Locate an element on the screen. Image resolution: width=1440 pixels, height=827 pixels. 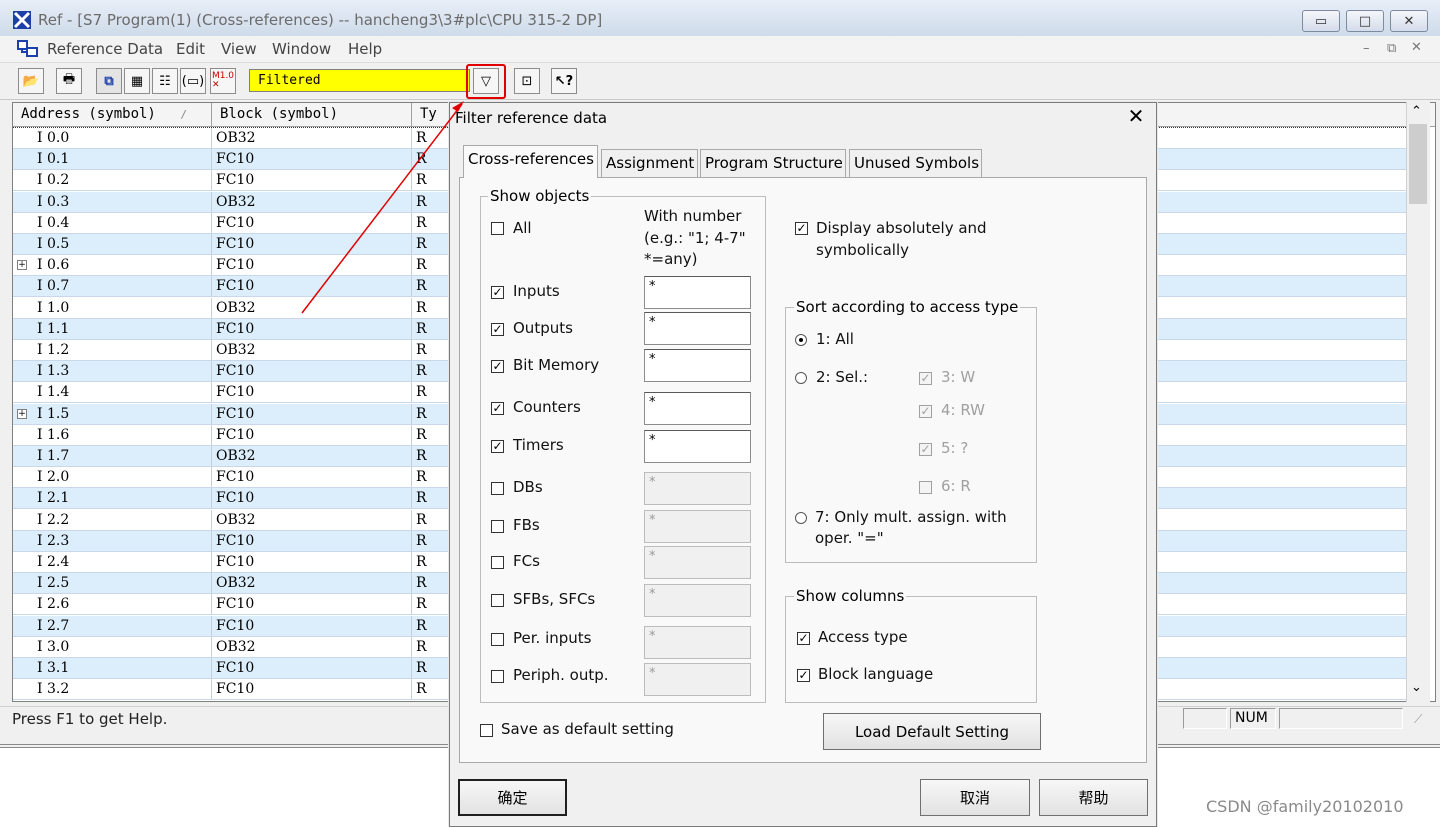
tab-unused-symbols: Unused Symbols is located at coordinates (915, 163).